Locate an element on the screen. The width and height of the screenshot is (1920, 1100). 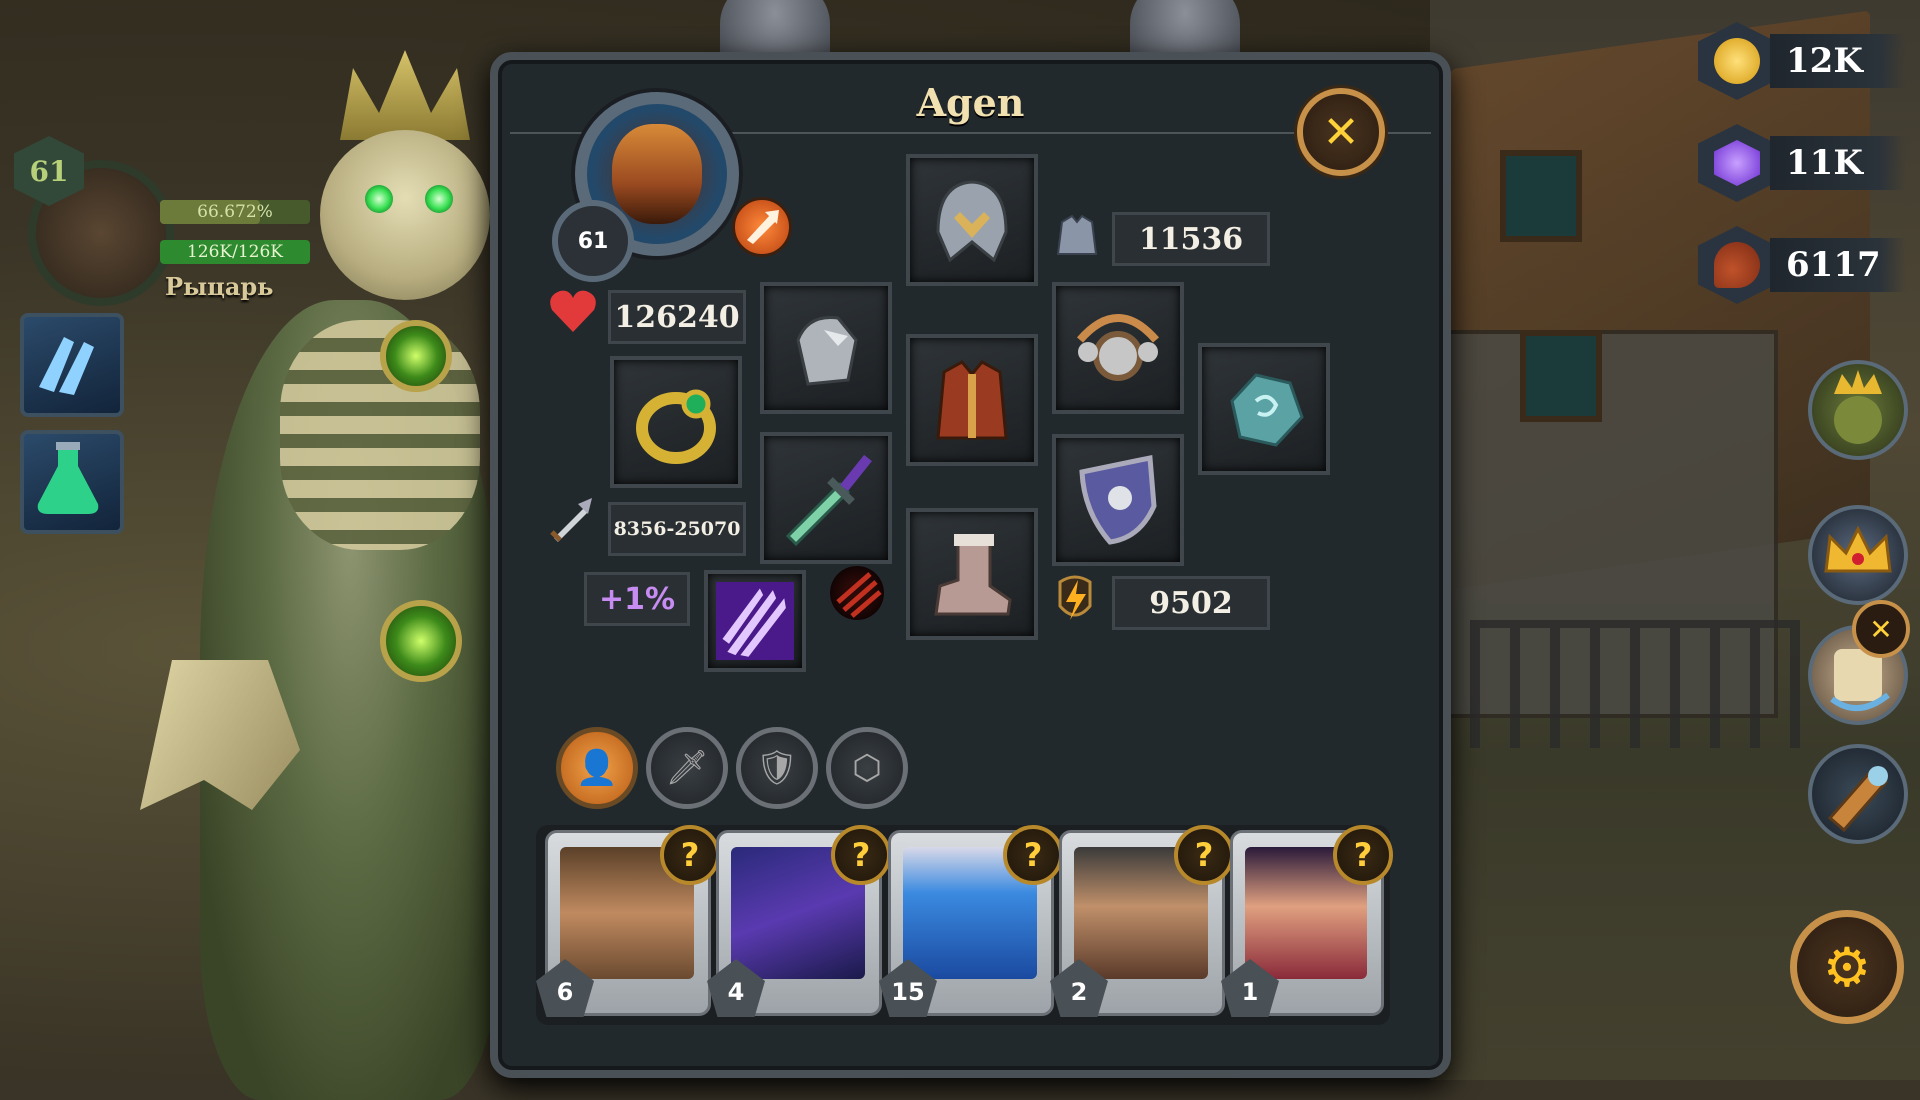
weapon-slot is located at coordinates (826, 498).